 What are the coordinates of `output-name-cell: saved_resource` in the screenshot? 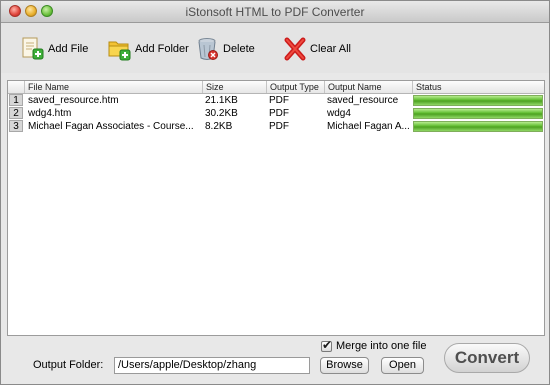 It's located at (363, 100).